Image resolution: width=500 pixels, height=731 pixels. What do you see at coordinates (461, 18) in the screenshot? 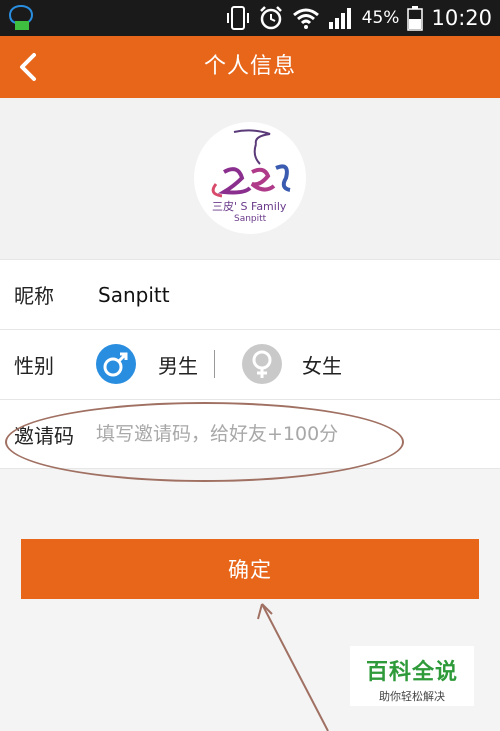
I see `clock-time: 10:20` at bounding box center [461, 18].